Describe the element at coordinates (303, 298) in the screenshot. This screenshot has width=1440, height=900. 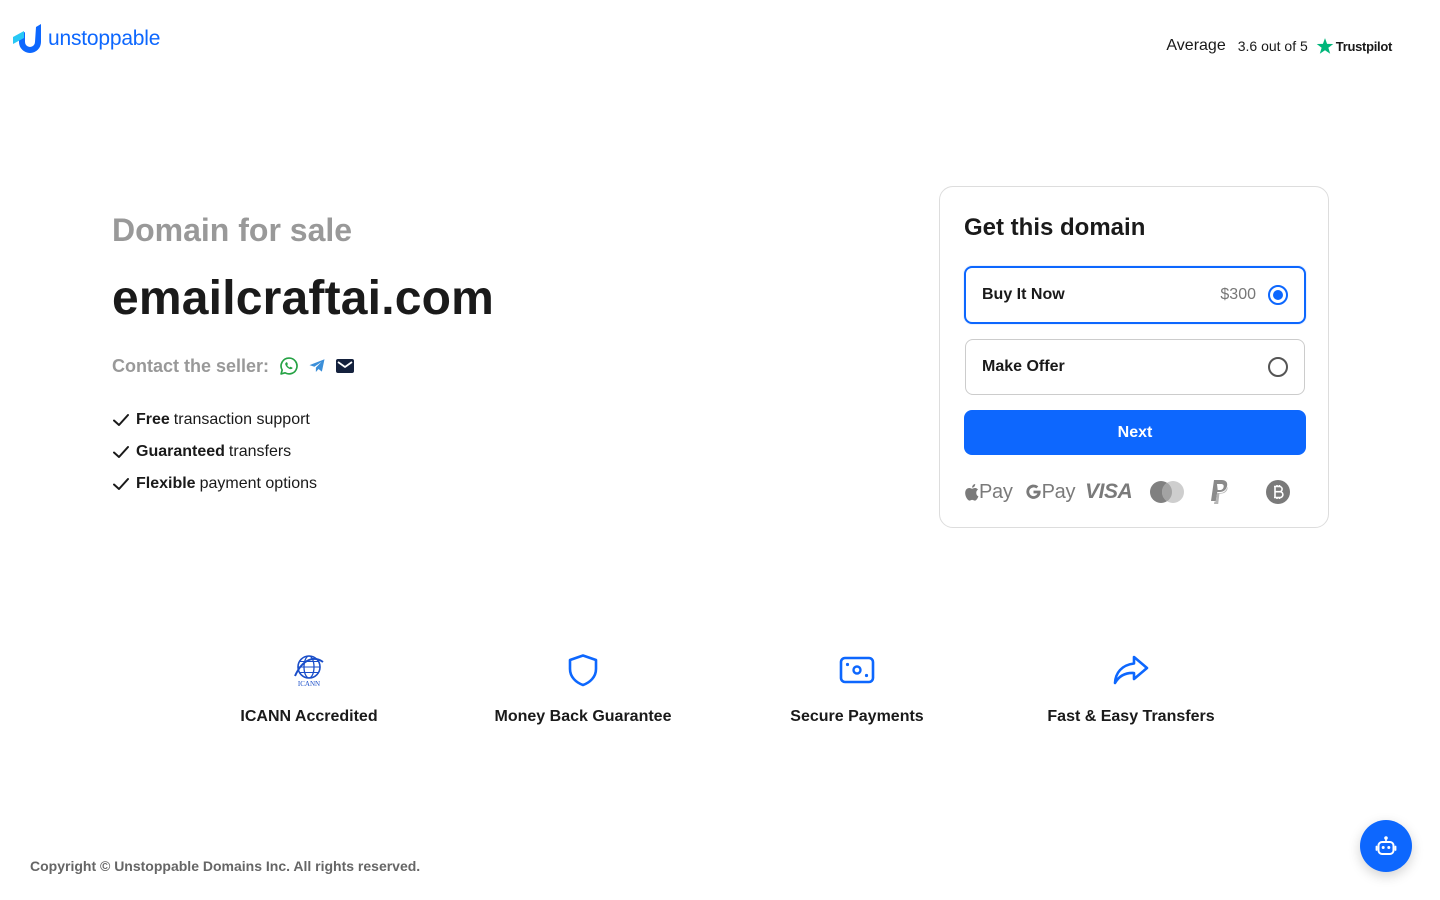
I see `domain-name: emailcraftai.com` at that location.